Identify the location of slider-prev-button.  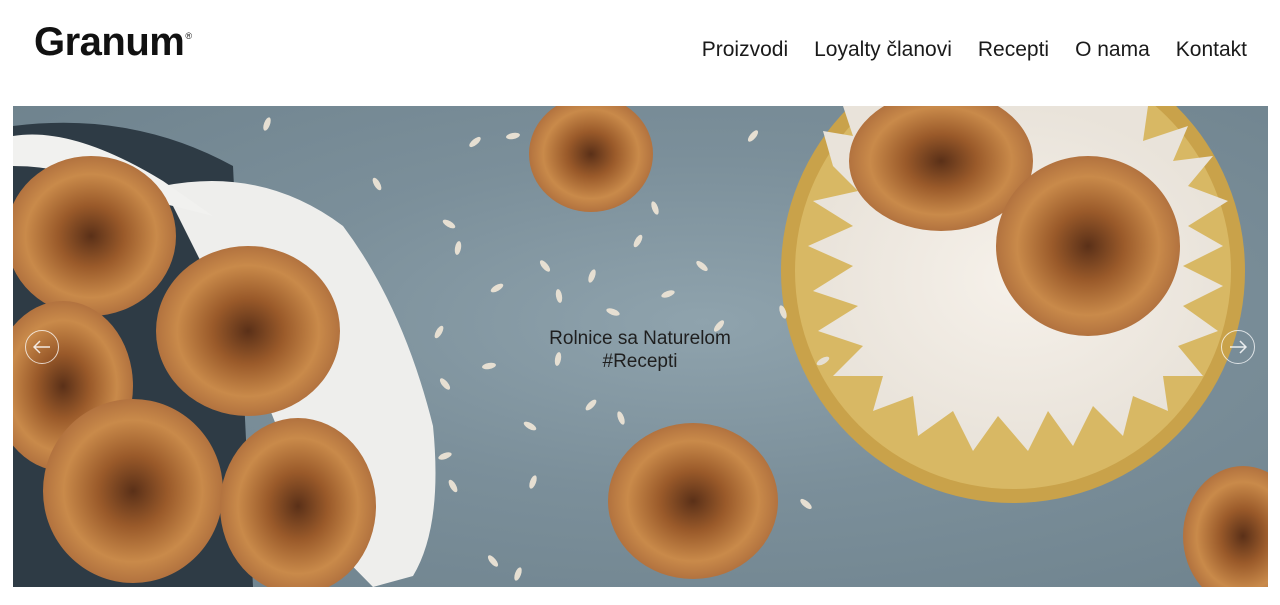
(42, 347).